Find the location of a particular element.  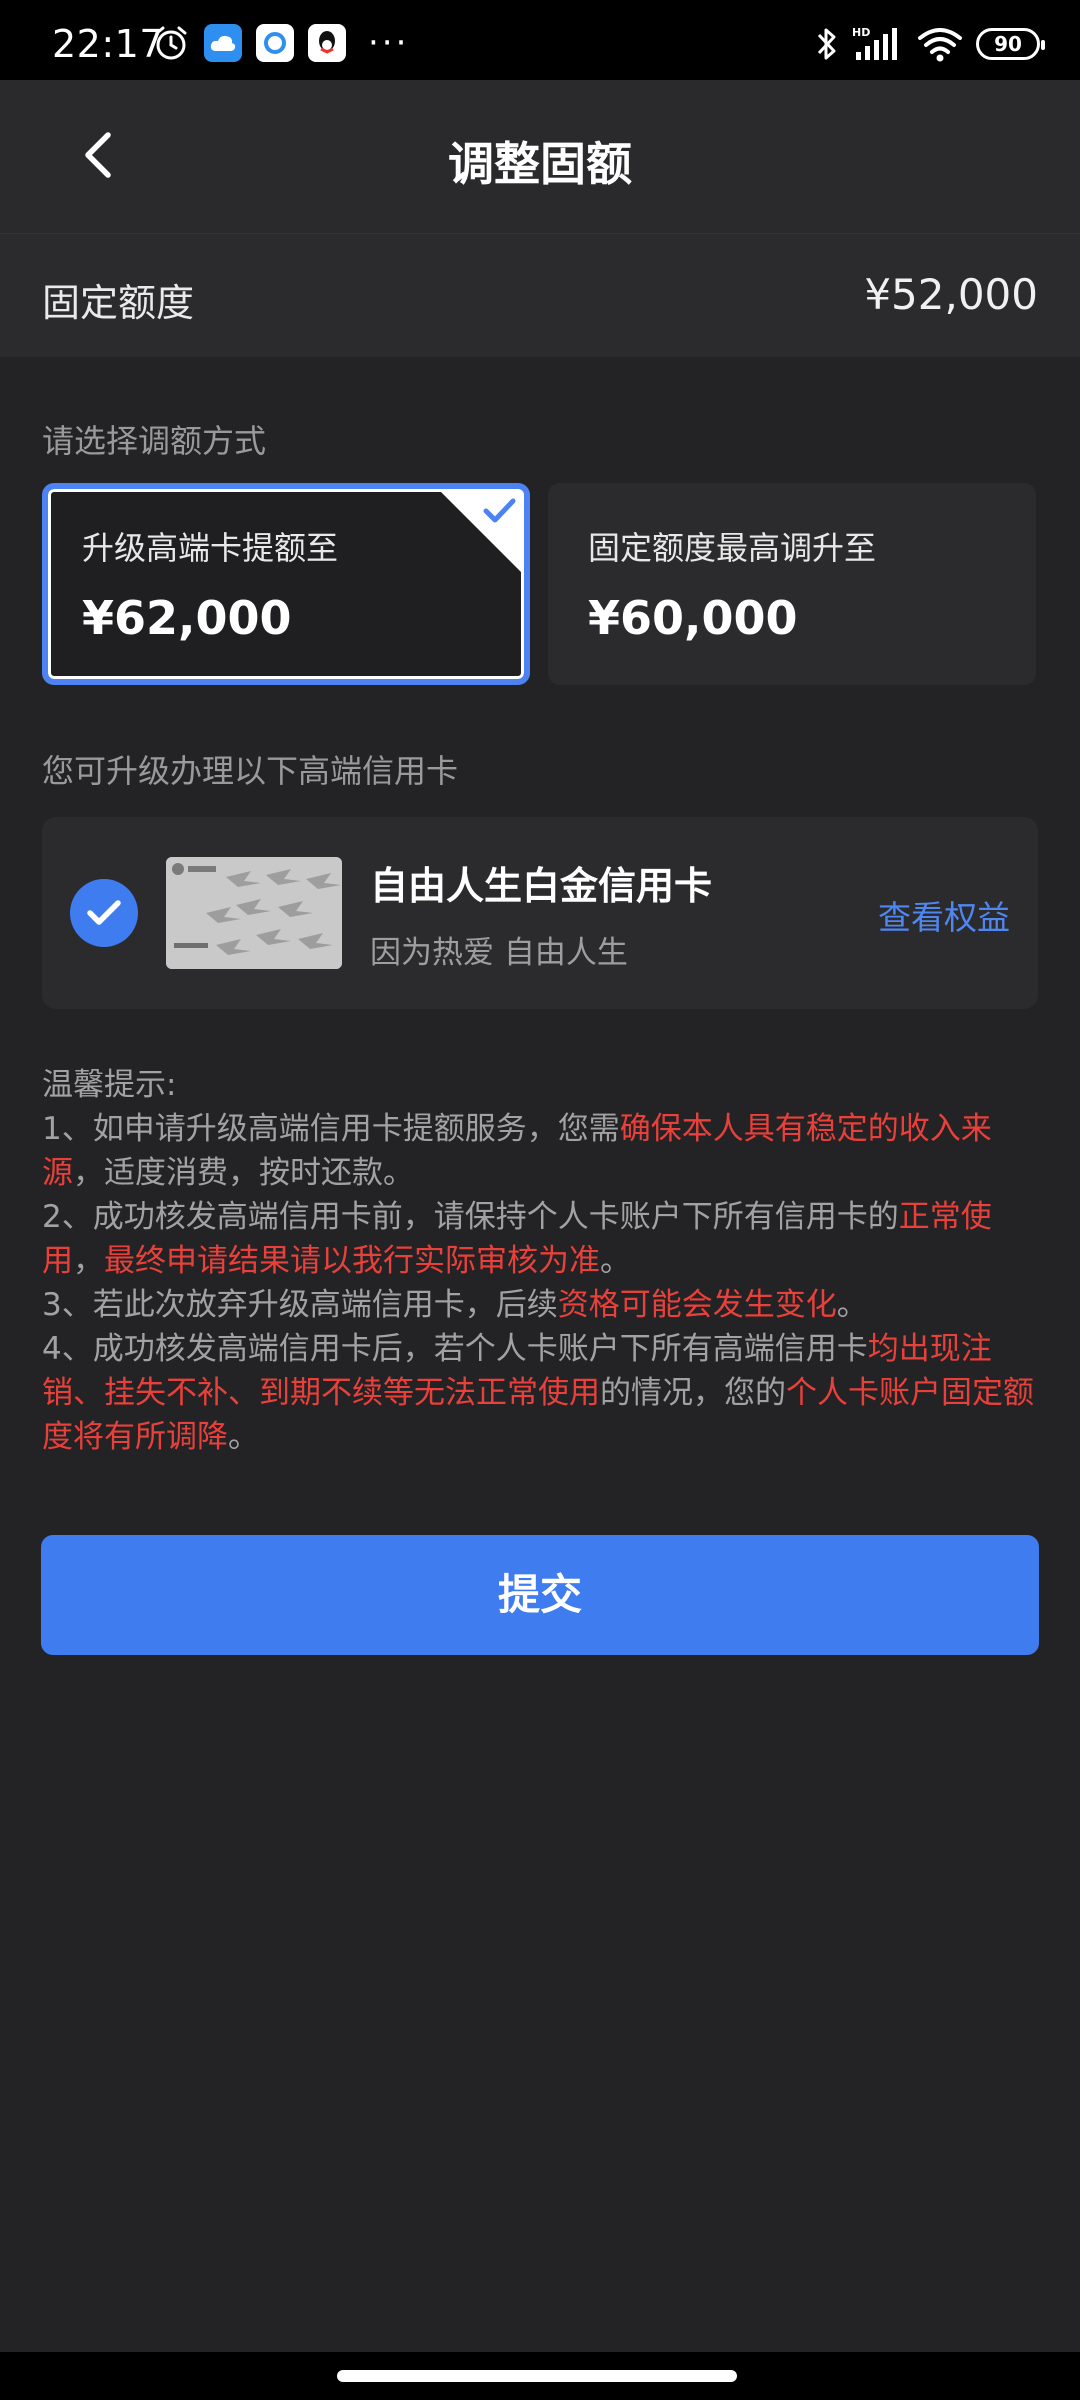

tip-warning-text: 最终申请结果请以我行实际审核为准 is located at coordinates (352, 1261).